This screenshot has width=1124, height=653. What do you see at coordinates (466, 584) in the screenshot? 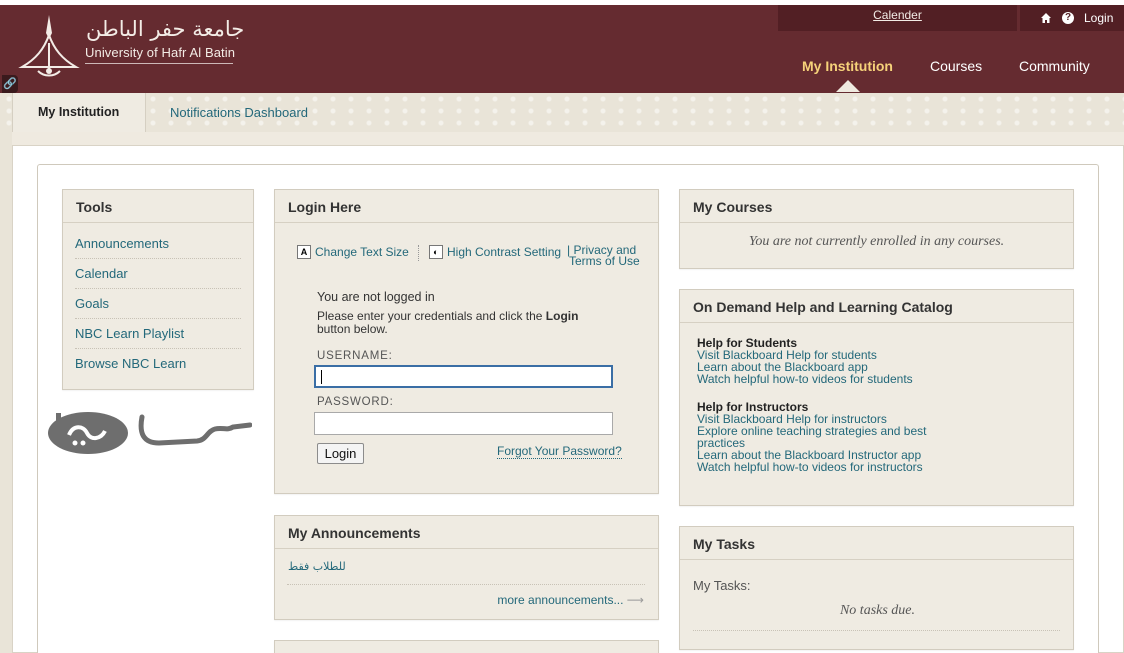
I see `announcements-divider` at bounding box center [466, 584].